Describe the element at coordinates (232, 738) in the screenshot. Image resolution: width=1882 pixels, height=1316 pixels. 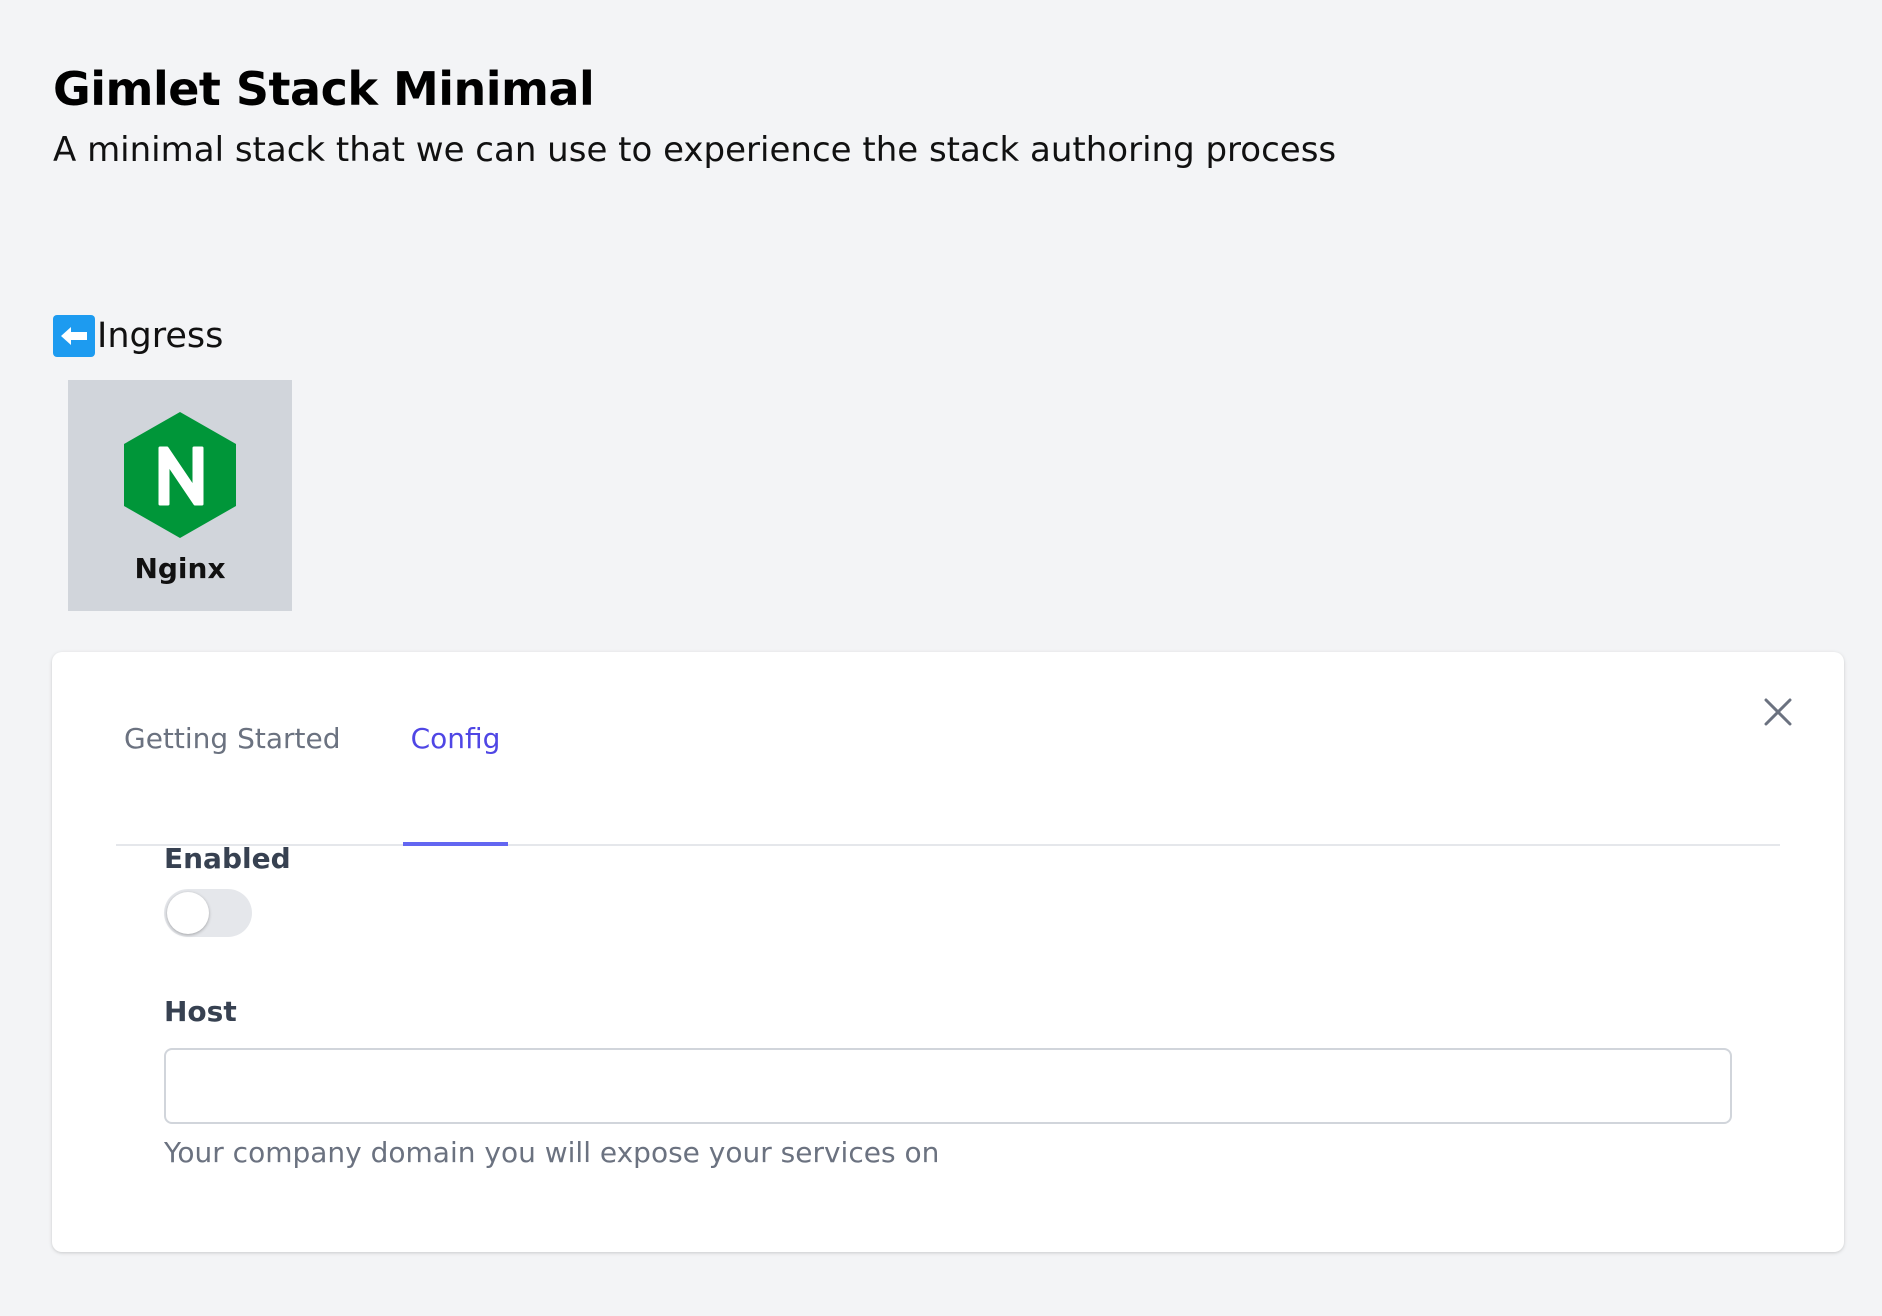
I see `tab-getting-started: Getting Started` at that location.